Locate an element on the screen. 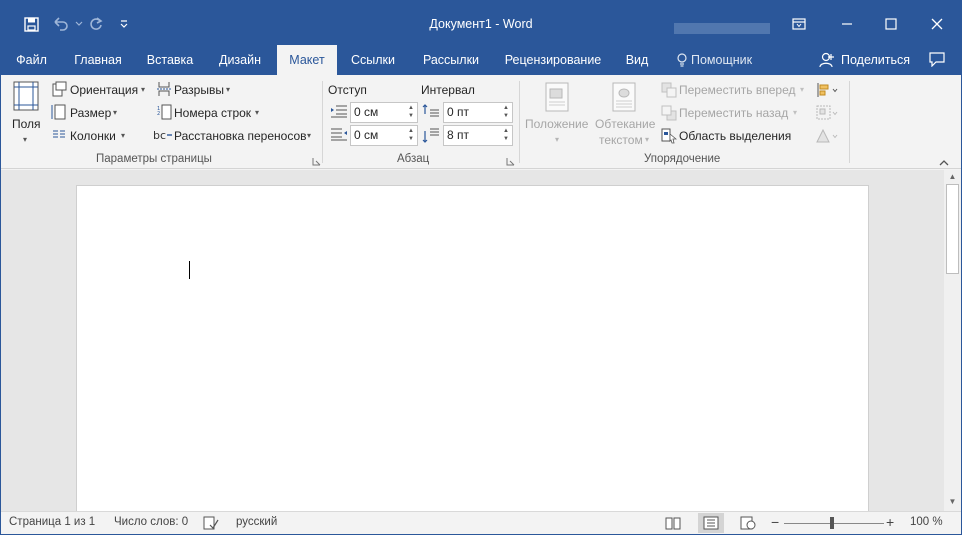 The width and height of the screenshot is (968, 541). indent-right-value: 0 см is located at coordinates (366, 135).